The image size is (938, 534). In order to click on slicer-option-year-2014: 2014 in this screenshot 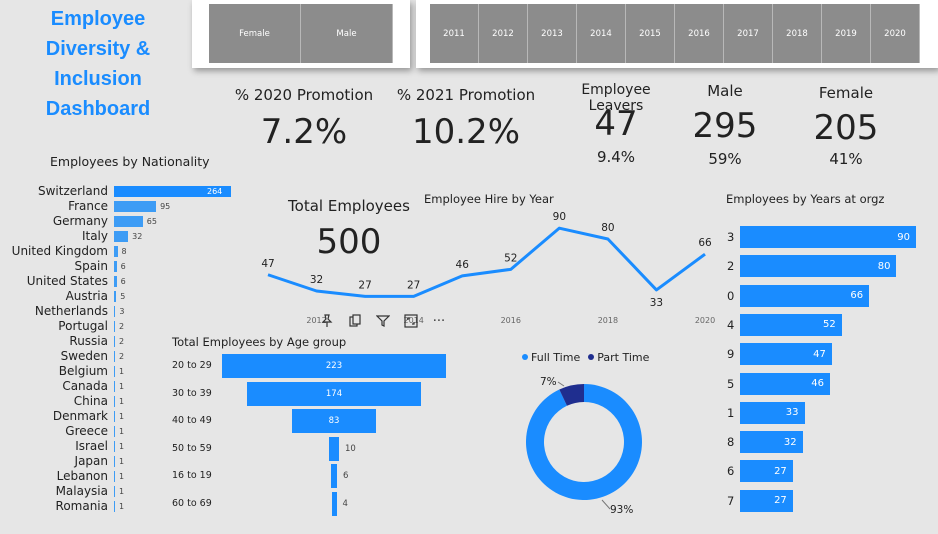, I will do `click(601, 33)`.